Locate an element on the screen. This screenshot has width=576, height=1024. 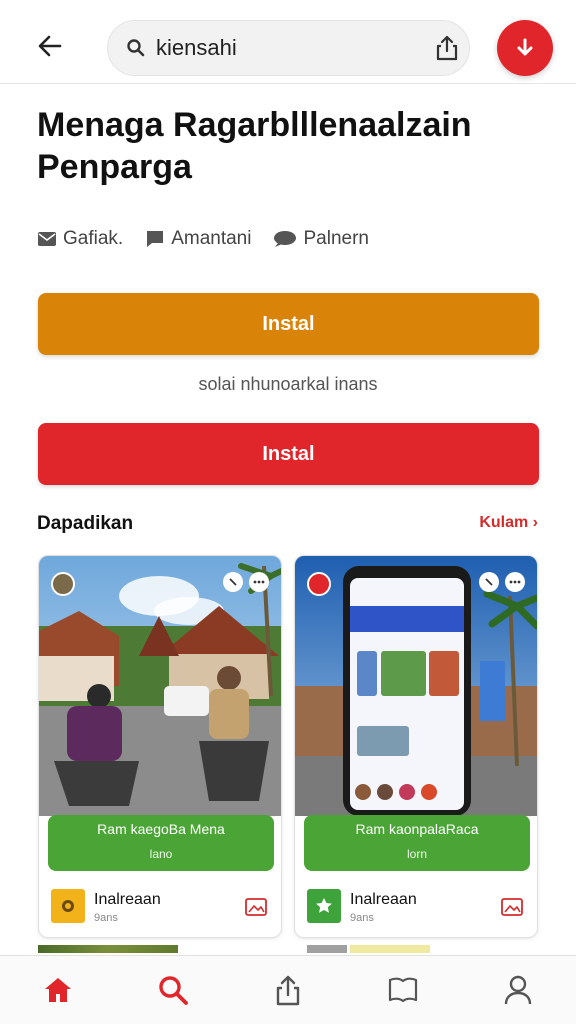
search-bar: kiensahi is located at coordinates (288, 48).